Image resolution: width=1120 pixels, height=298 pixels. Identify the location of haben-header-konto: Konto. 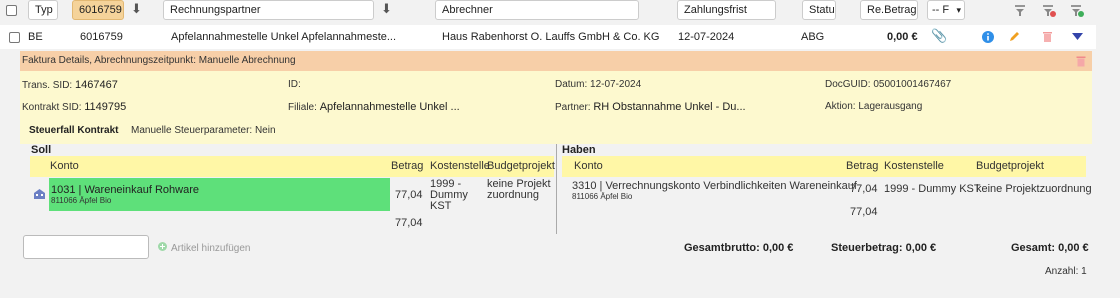
(588, 166).